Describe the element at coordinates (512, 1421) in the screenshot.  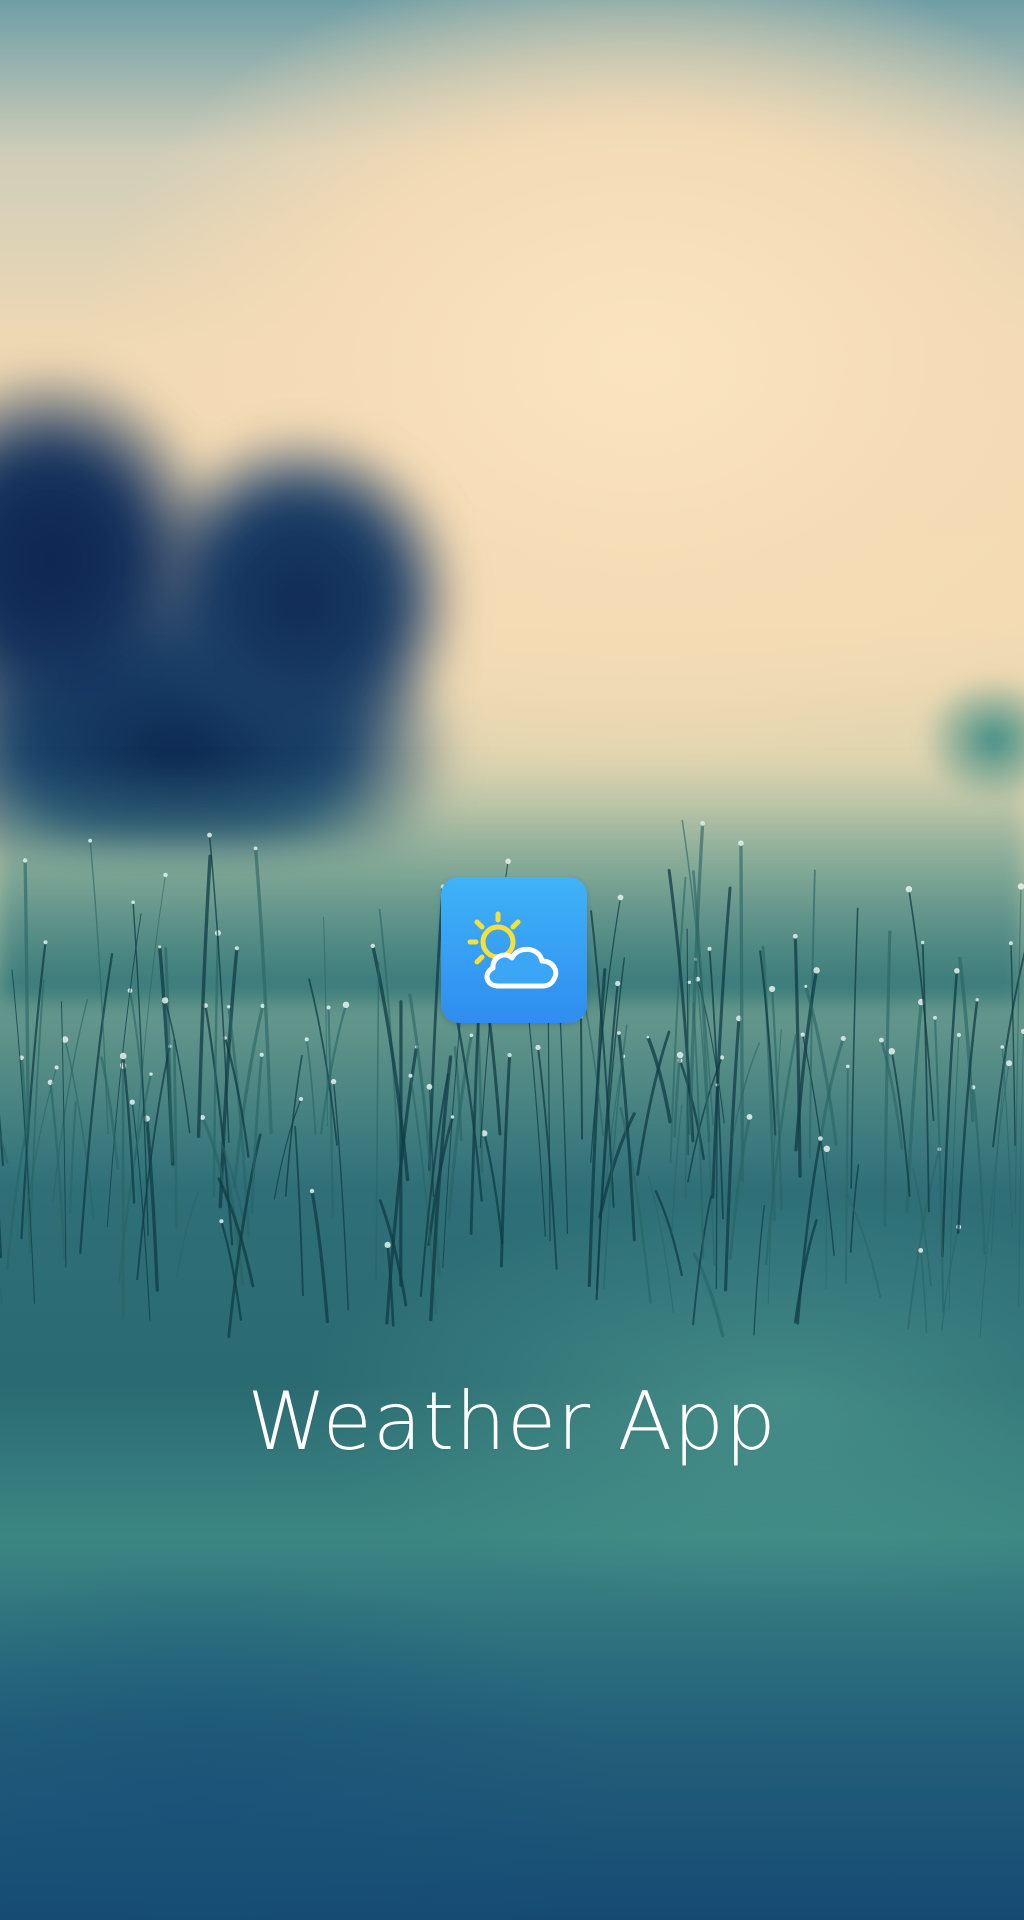
I see `app-title: Weather App` at that location.